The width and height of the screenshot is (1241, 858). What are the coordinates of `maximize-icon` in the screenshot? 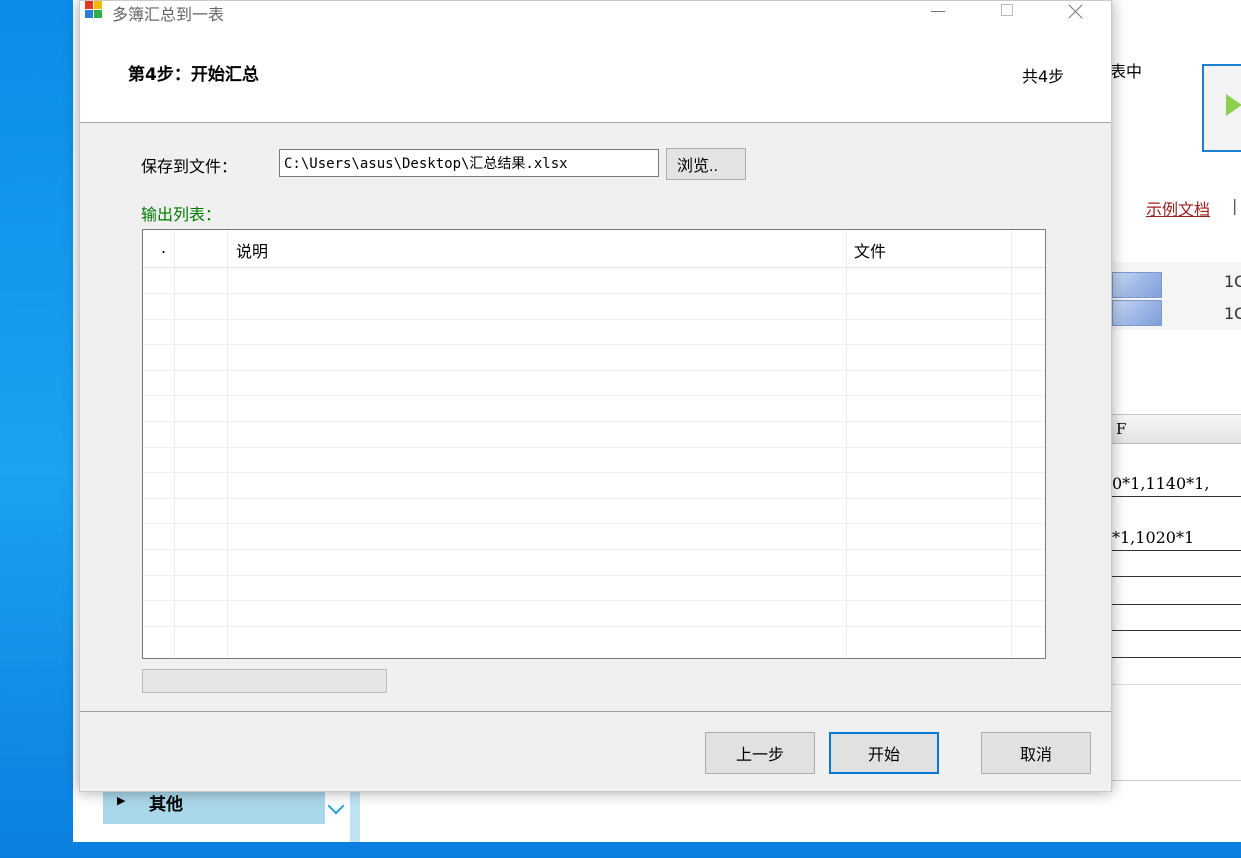 It's located at (1007, 10).